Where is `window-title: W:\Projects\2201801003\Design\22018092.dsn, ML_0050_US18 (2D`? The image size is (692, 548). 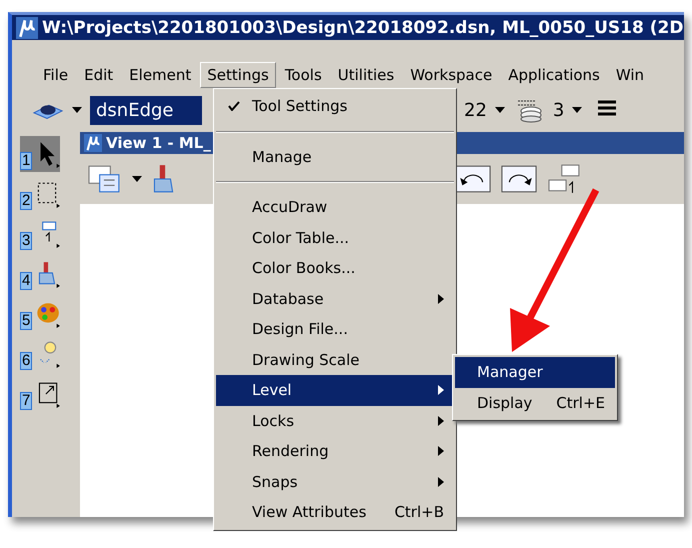
window-title: W:\Projects\2201801003\Design\22018092.dsn, ML_0050_US18 (2D is located at coordinates (363, 28).